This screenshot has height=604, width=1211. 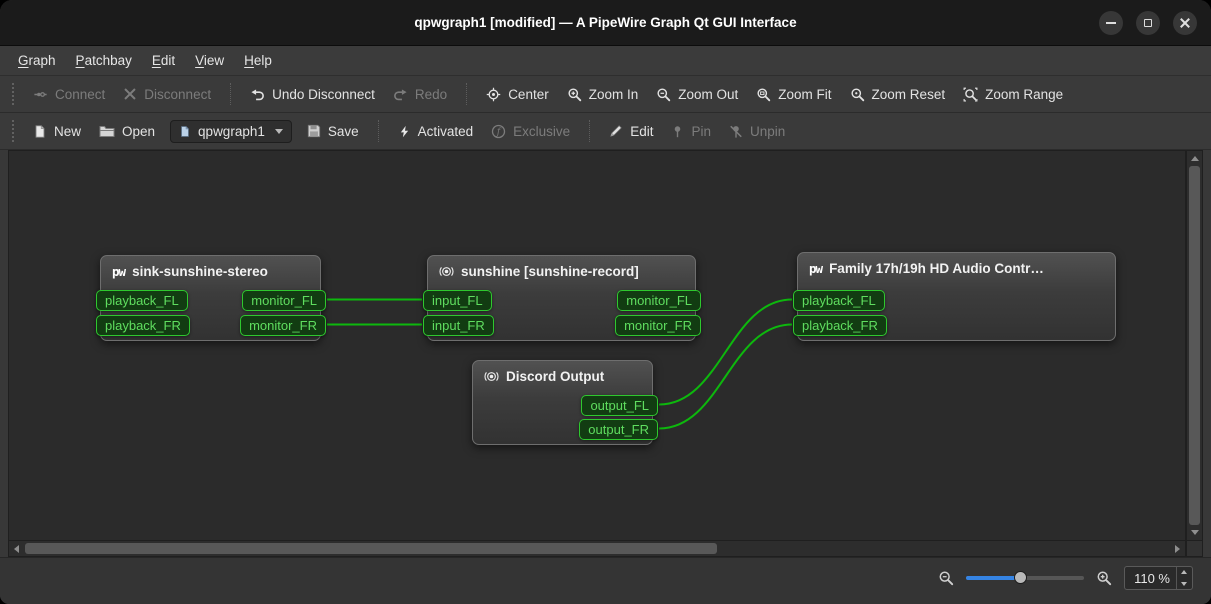 What do you see at coordinates (517, 94) in the screenshot?
I see `center-button: Center` at bounding box center [517, 94].